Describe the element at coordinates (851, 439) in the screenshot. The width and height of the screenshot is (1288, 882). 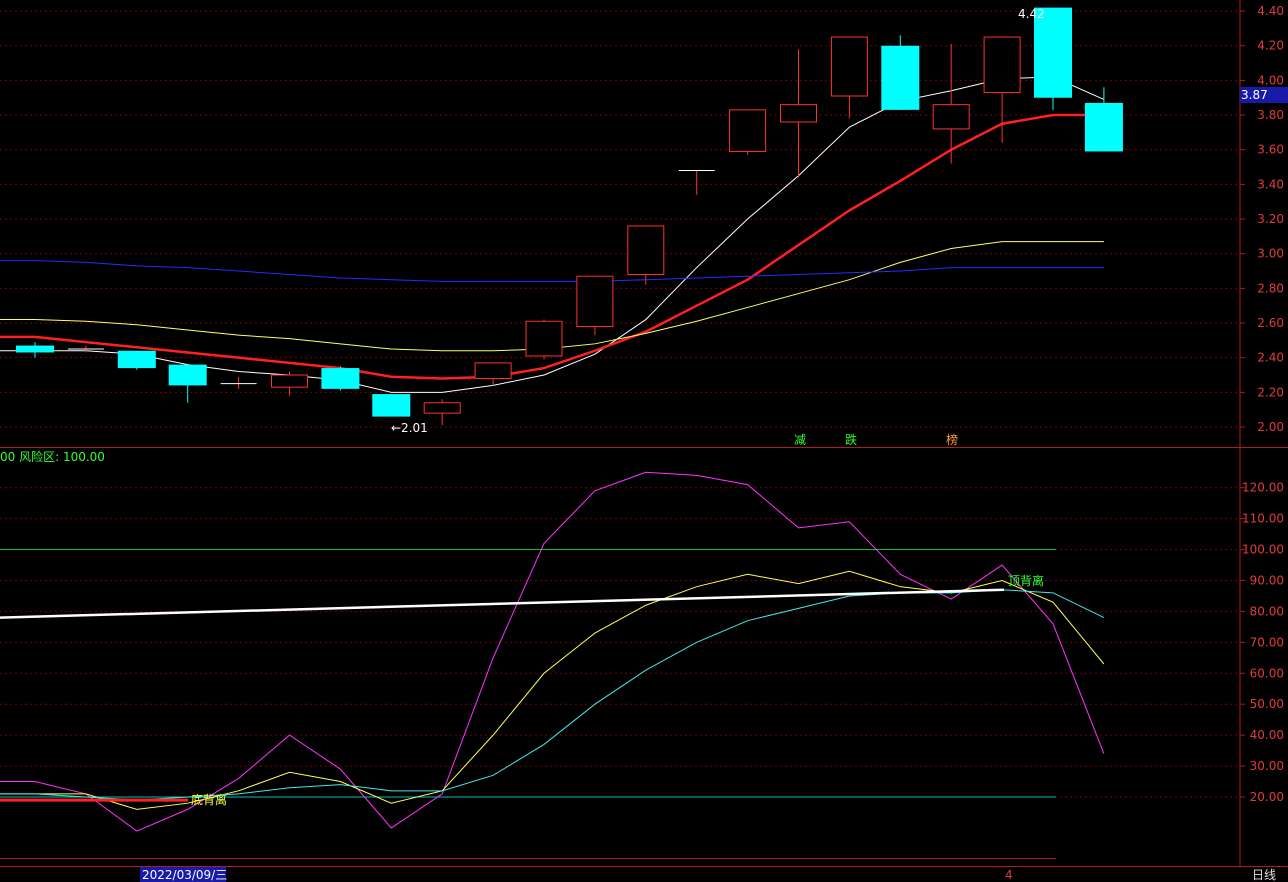
I see `signal-label-2: 跌` at that location.